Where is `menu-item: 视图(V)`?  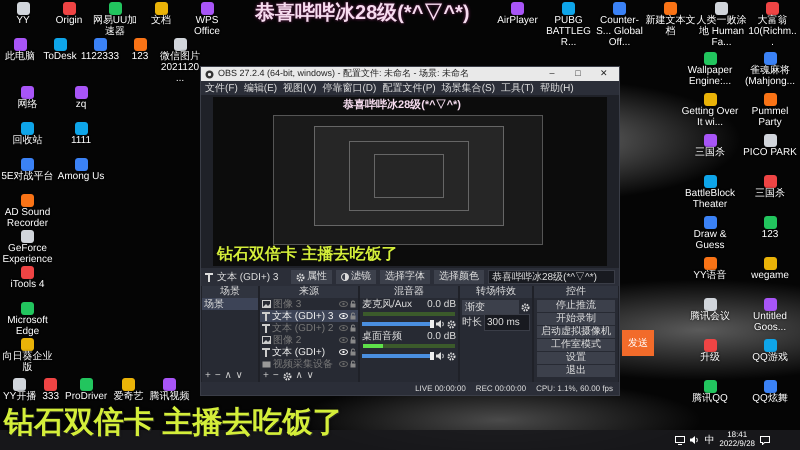
menu-item: 视图(V) is located at coordinates (299, 88).